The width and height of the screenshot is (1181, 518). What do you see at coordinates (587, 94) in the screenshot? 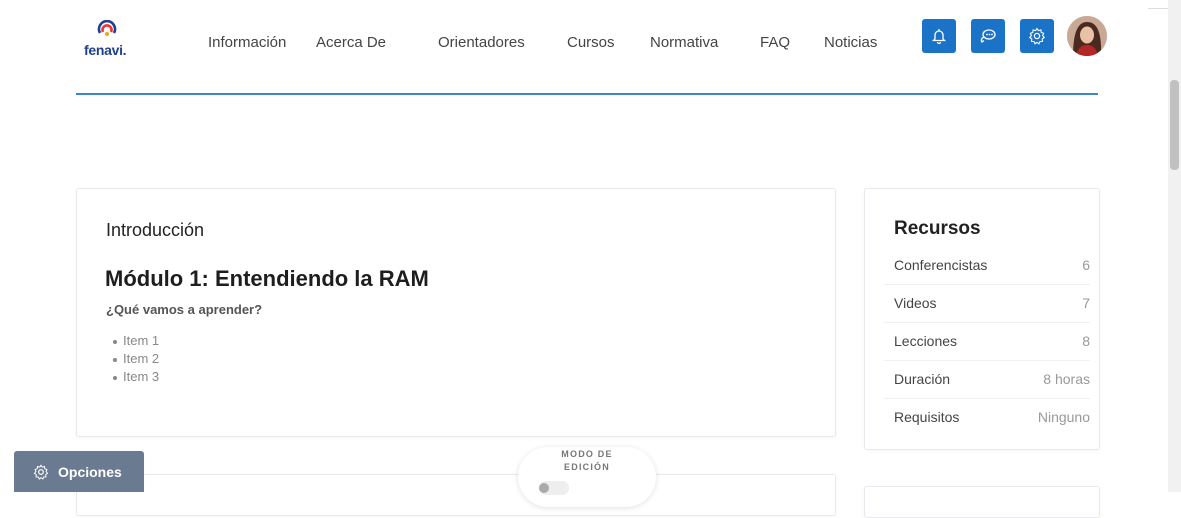
I see `header-divider` at bounding box center [587, 94].